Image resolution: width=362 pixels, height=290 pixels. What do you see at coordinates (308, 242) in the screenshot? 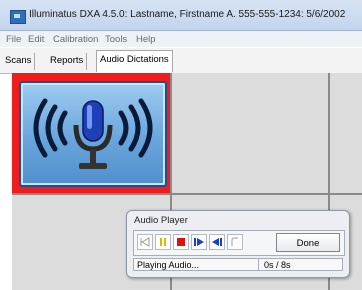
I see `done-button: Done` at bounding box center [308, 242].